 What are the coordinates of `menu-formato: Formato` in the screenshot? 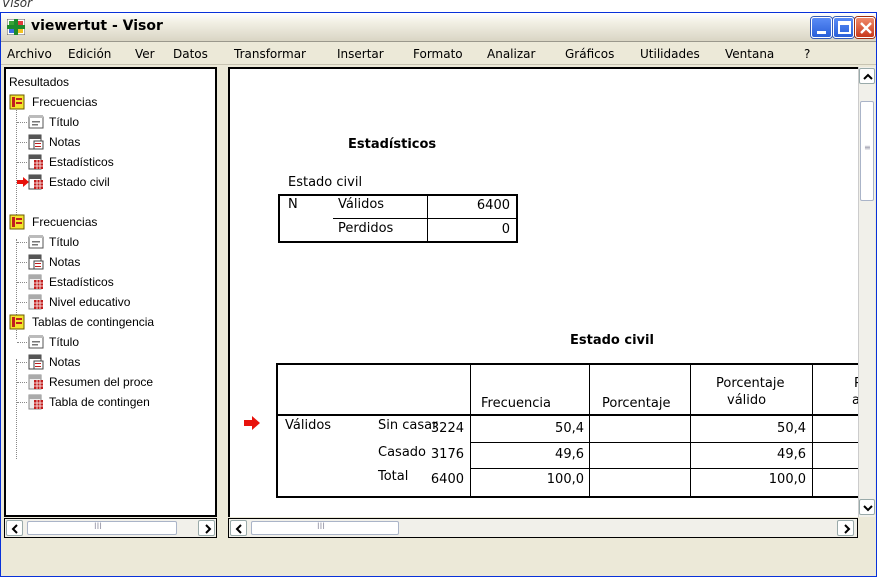 It's located at (438, 54).